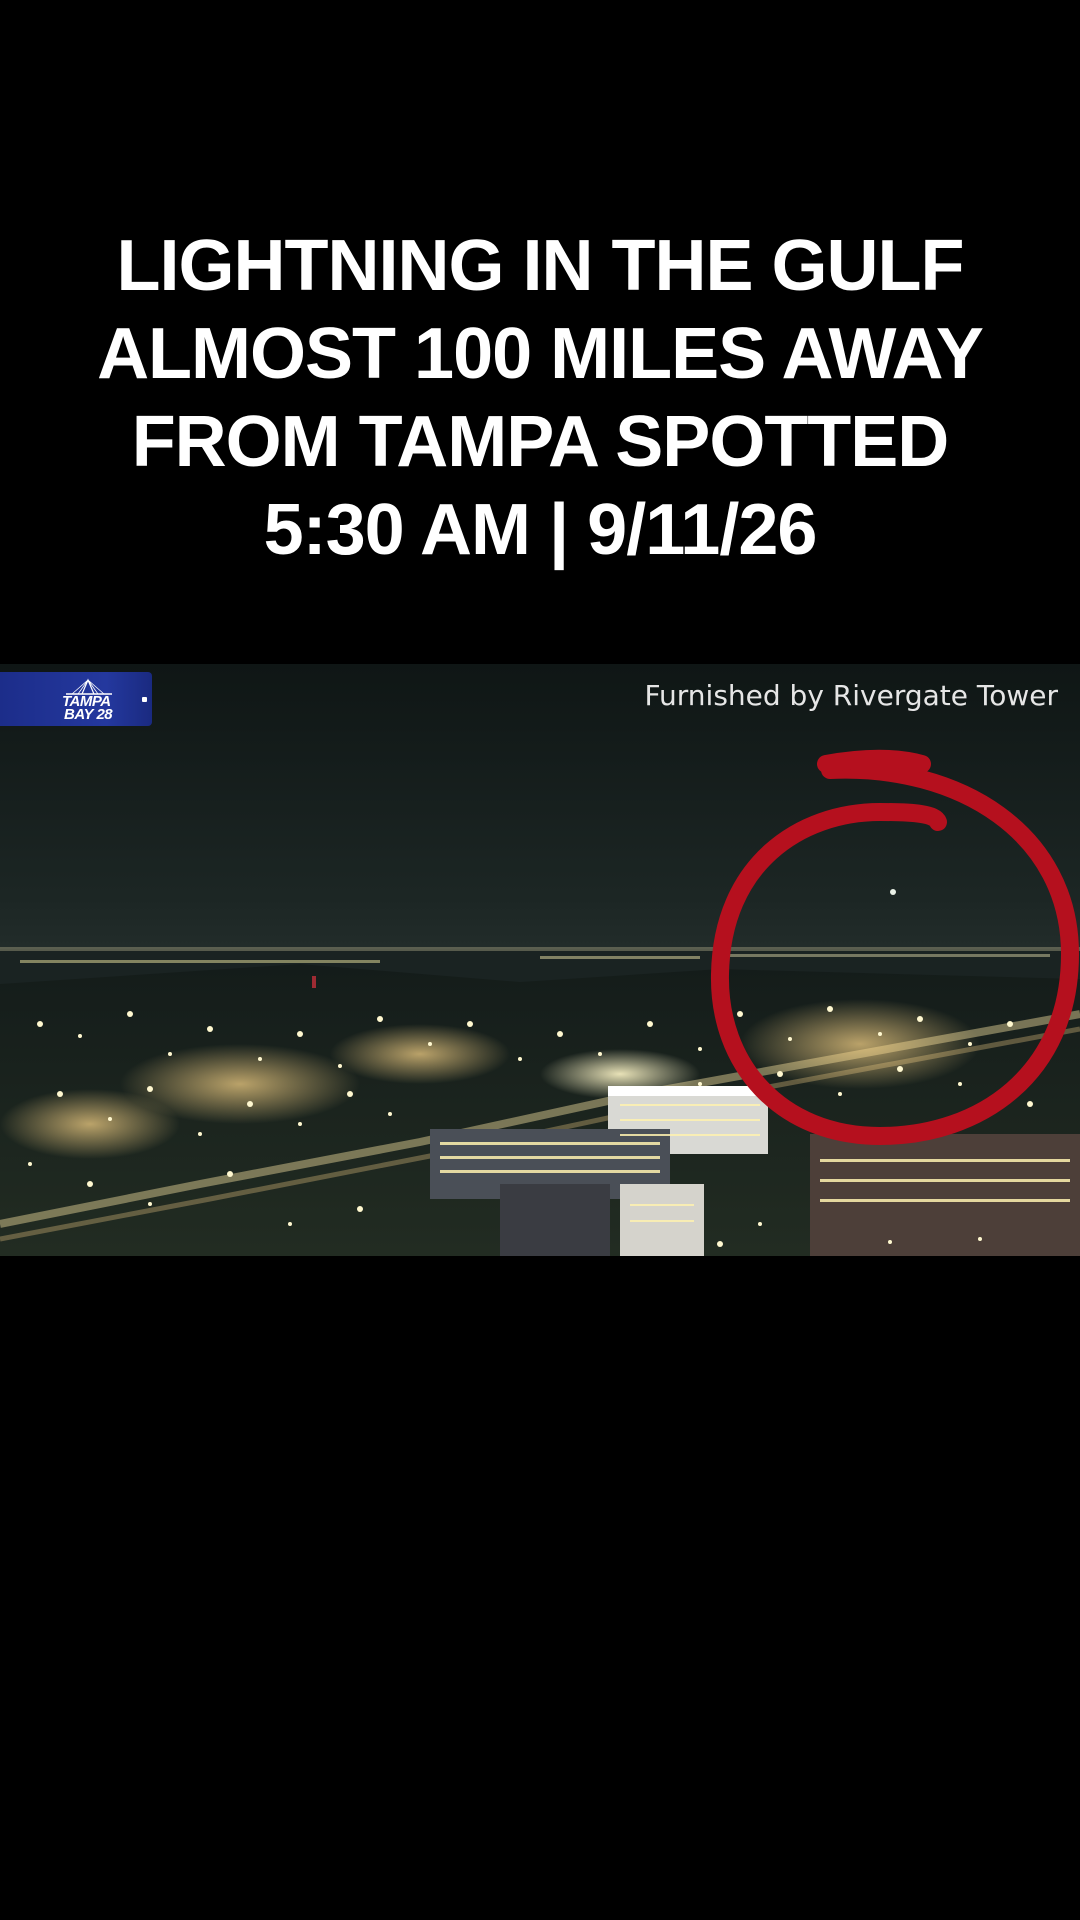 The width and height of the screenshot is (1080, 1920). What do you see at coordinates (851, 695) in the screenshot?
I see `camera-credit: Furnished by Rivergate Tower` at bounding box center [851, 695].